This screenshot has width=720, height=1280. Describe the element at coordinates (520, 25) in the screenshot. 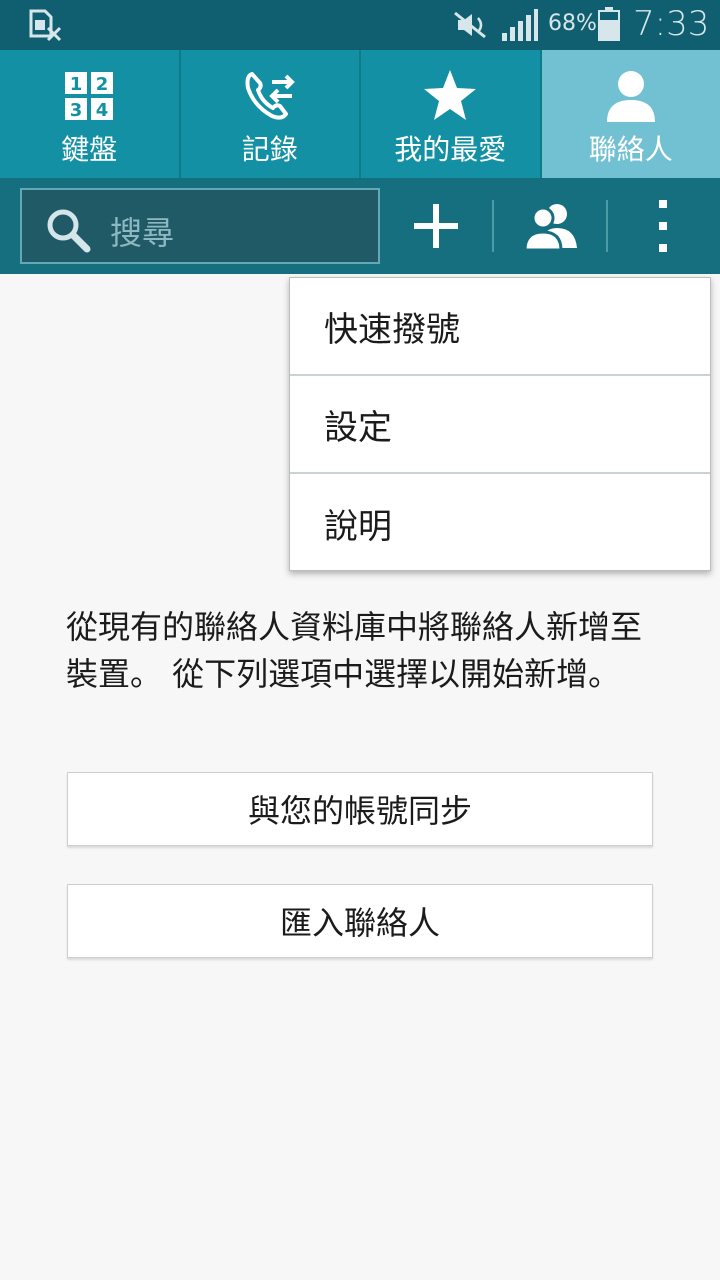

I see `signal-icon` at that location.